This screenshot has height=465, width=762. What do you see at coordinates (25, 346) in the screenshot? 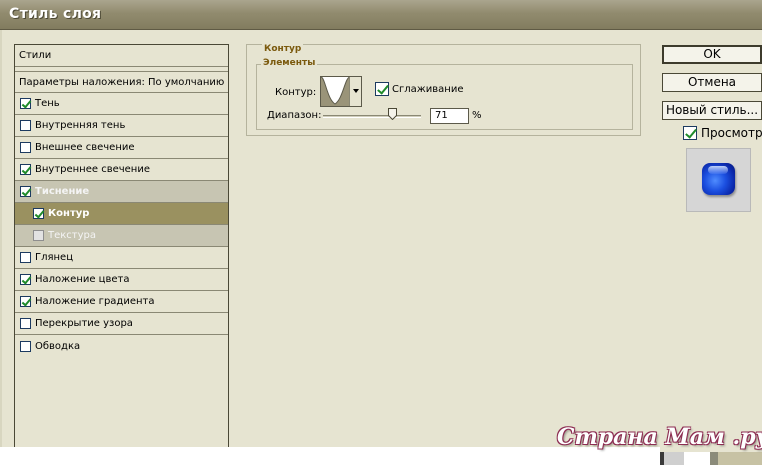
I see `stroke-checkbox` at bounding box center [25, 346].